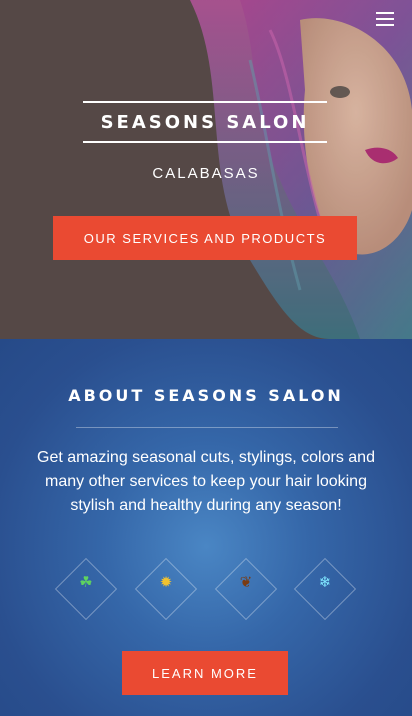  I want to click on sun-icon: ✹, so click(166, 582).